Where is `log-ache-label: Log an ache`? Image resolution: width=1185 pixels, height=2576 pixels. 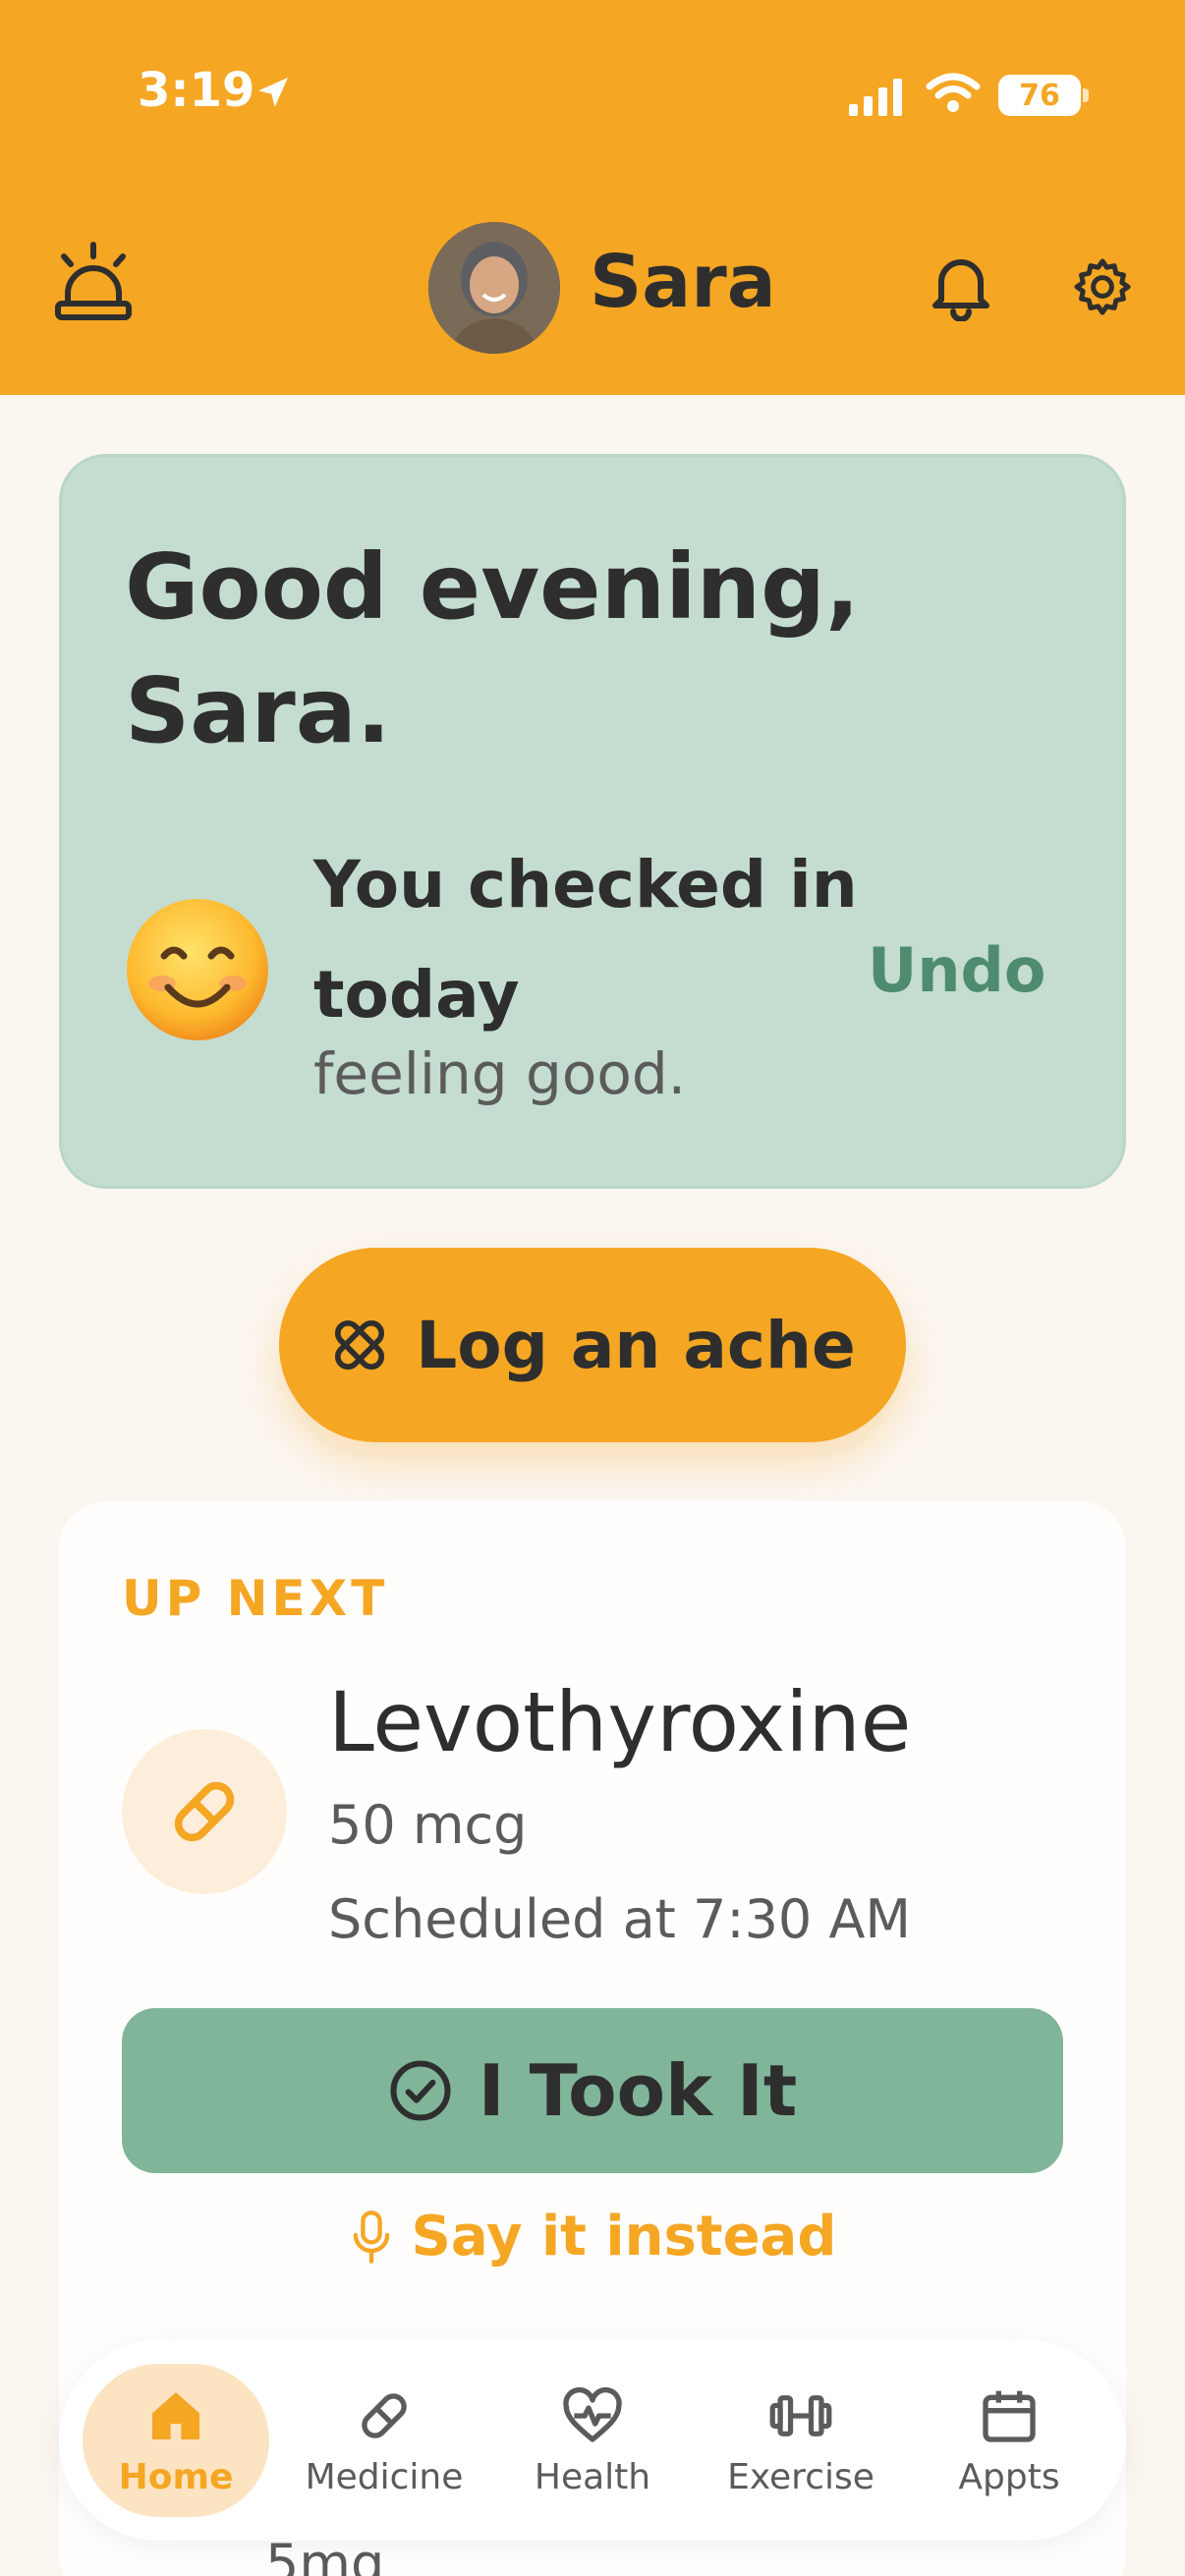
log-ache-label: Log an ache is located at coordinates (636, 1345).